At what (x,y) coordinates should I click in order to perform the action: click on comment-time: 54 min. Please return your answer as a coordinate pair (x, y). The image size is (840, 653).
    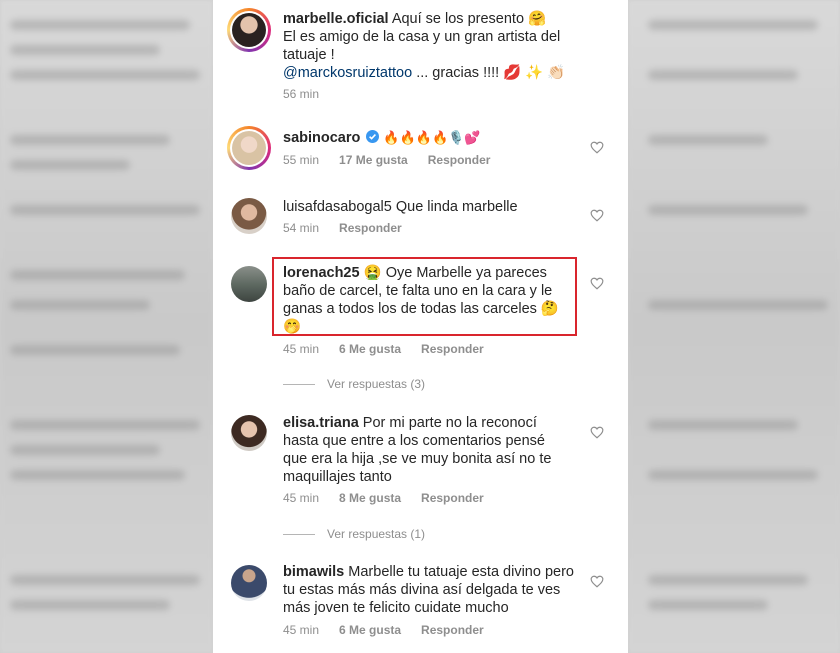
    Looking at the image, I should click on (301, 228).